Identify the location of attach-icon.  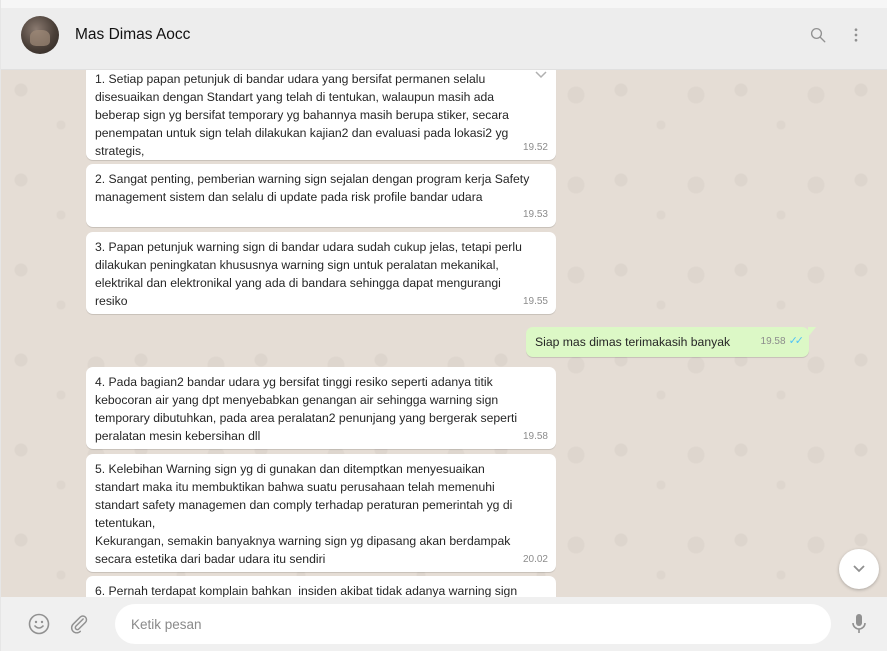
(79, 624).